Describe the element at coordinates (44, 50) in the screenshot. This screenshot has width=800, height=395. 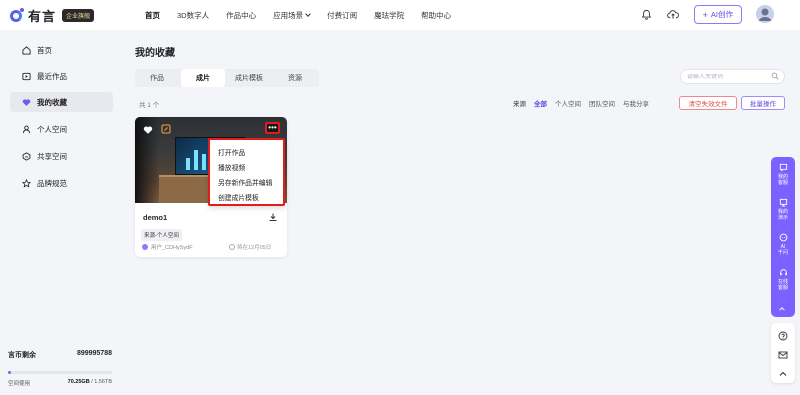
I see `sidebar-item-label: 首页` at that location.